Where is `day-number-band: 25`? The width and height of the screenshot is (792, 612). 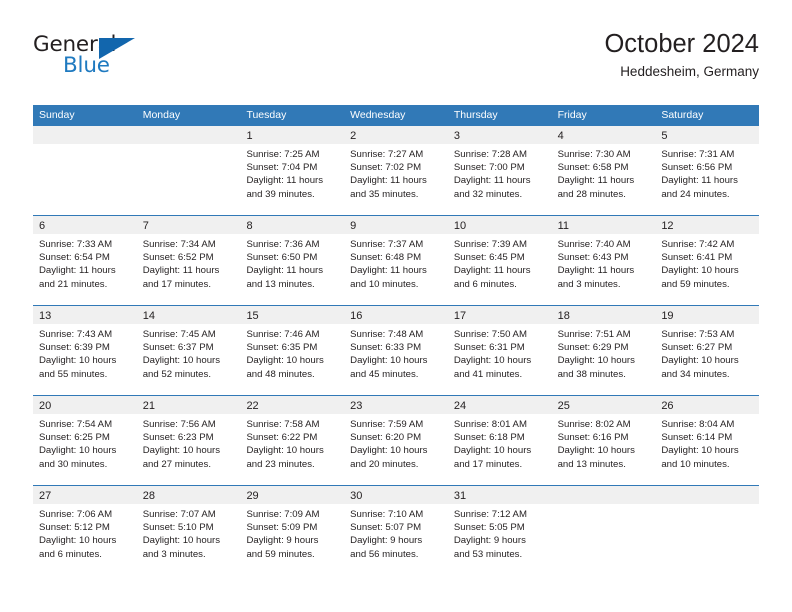 day-number-band: 25 is located at coordinates (603, 405).